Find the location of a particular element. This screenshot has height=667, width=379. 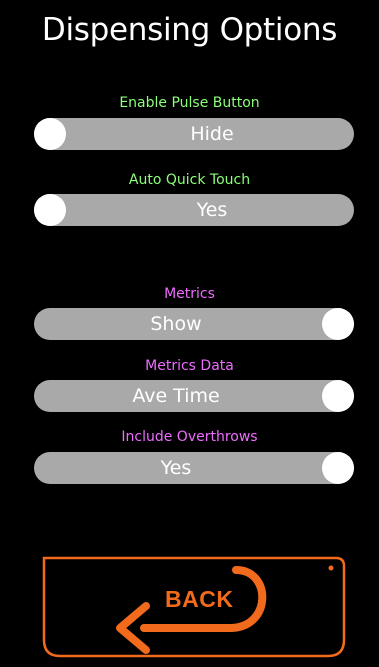

metrics-toggle: Show is located at coordinates (194, 324).